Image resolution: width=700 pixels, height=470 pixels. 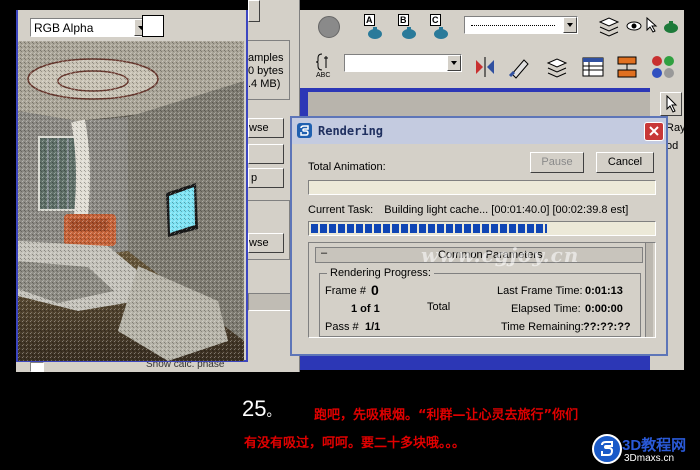 What do you see at coordinates (408, 28) in the screenshot?
I see `teapot-b-icon: B` at bounding box center [408, 28].